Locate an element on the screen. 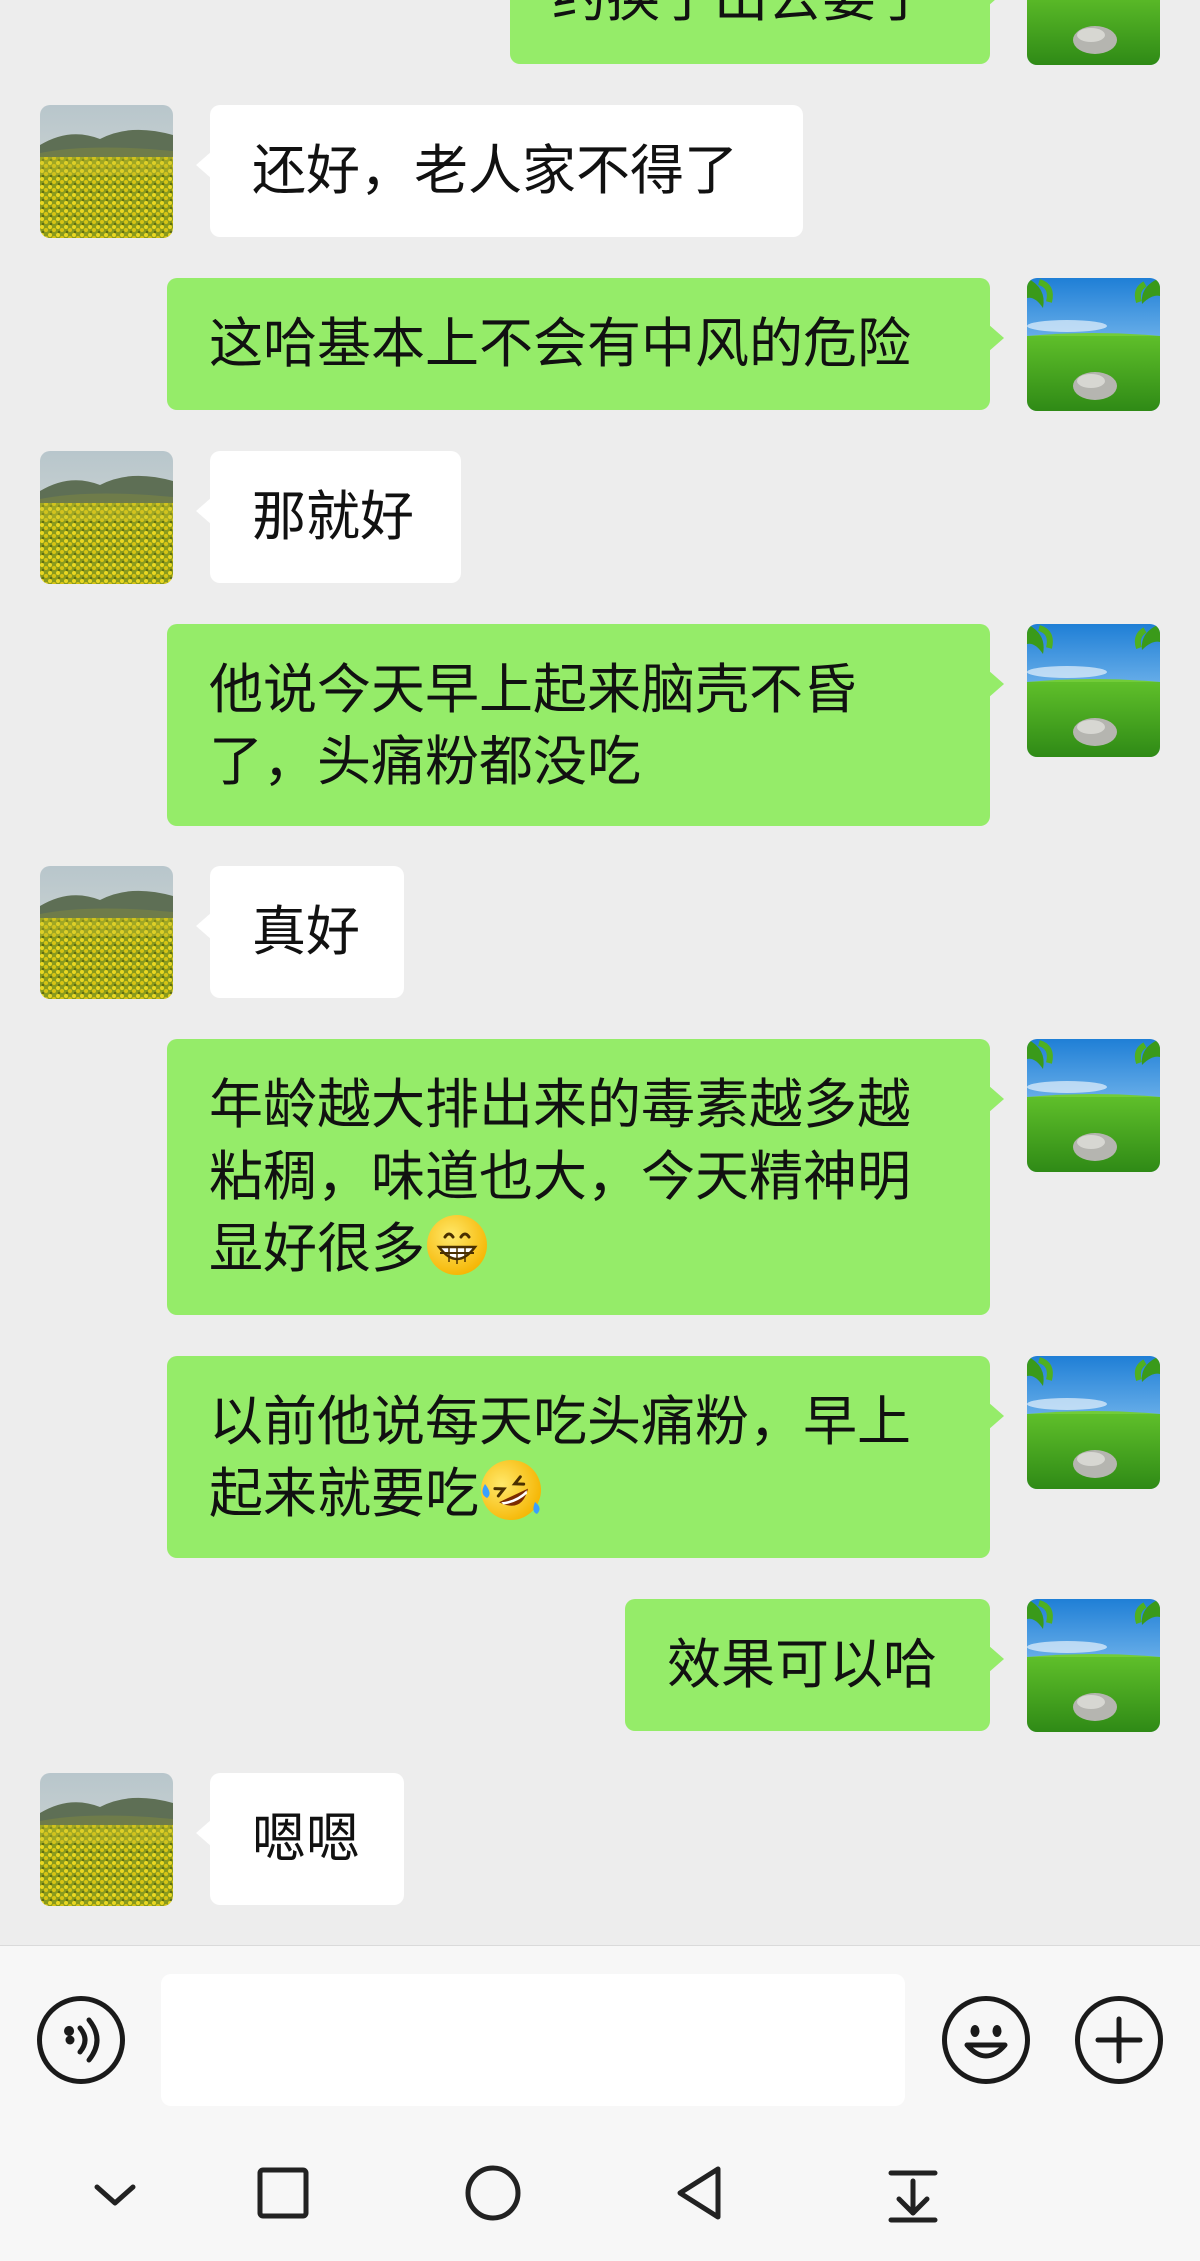 The width and height of the screenshot is (1200, 2261). back-triangle-icon is located at coordinates (699, 2193).